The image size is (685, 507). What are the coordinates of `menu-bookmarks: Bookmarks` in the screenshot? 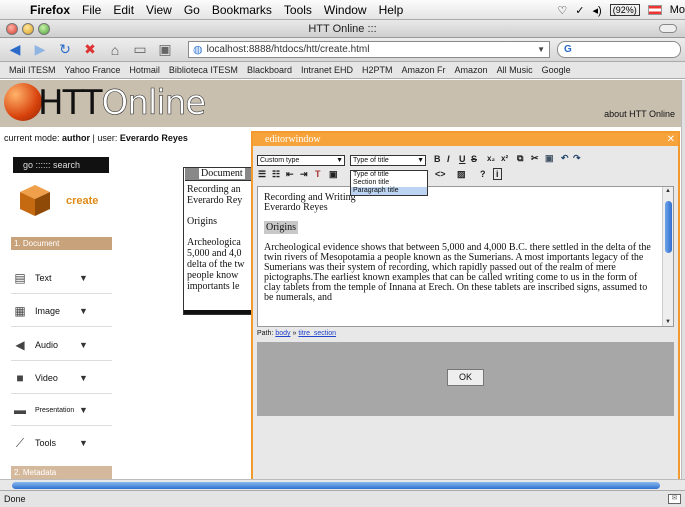 It's located at (242, 10).